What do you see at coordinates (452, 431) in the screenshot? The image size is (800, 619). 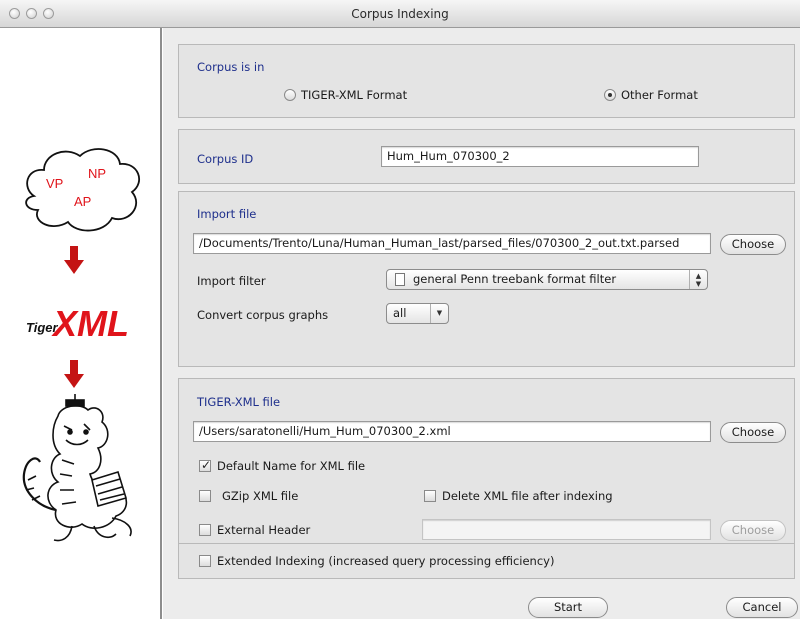 I see `tiger-xml-path-input: /Users/saratonelli/Hum_Hum_070300_2.xml` at bounding box center [452, 431].